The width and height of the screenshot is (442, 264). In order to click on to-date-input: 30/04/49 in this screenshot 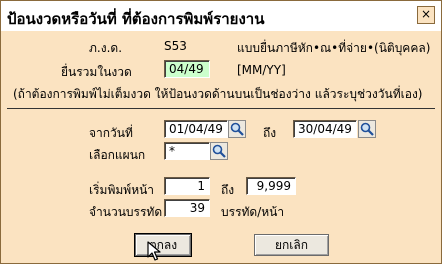, I will do `click(325, 129)`.